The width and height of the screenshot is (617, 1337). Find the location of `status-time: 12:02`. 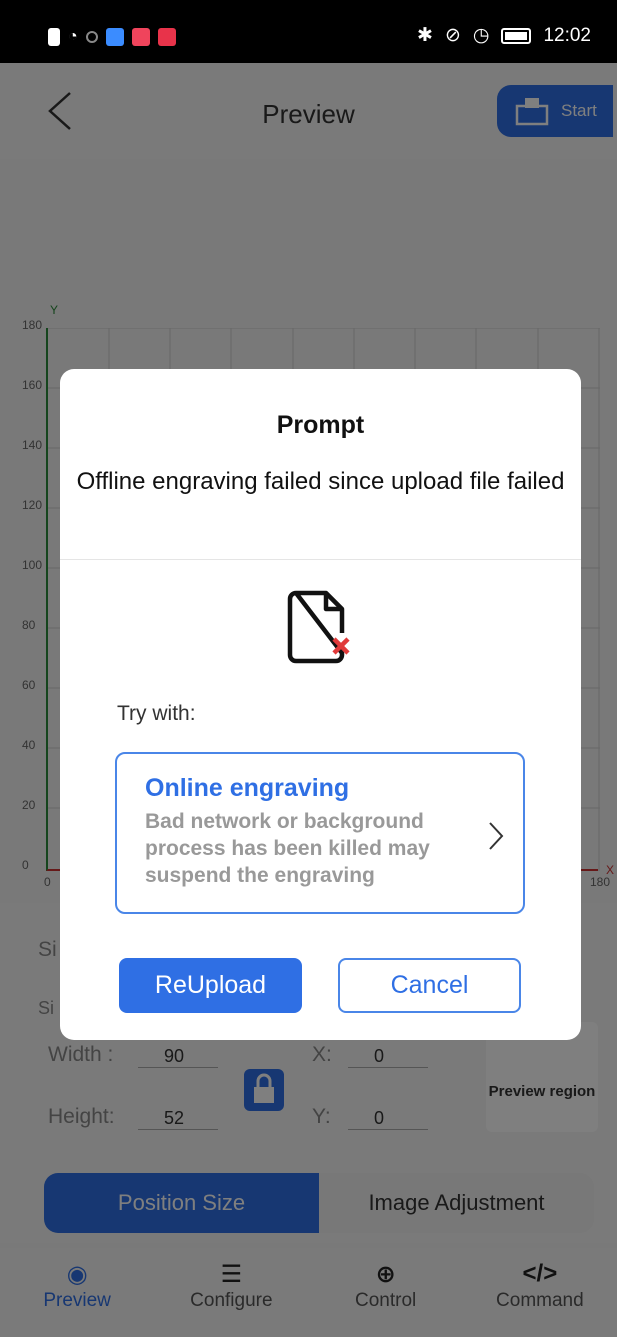

status-time: 12:02 is located at coordinates (567, 35).